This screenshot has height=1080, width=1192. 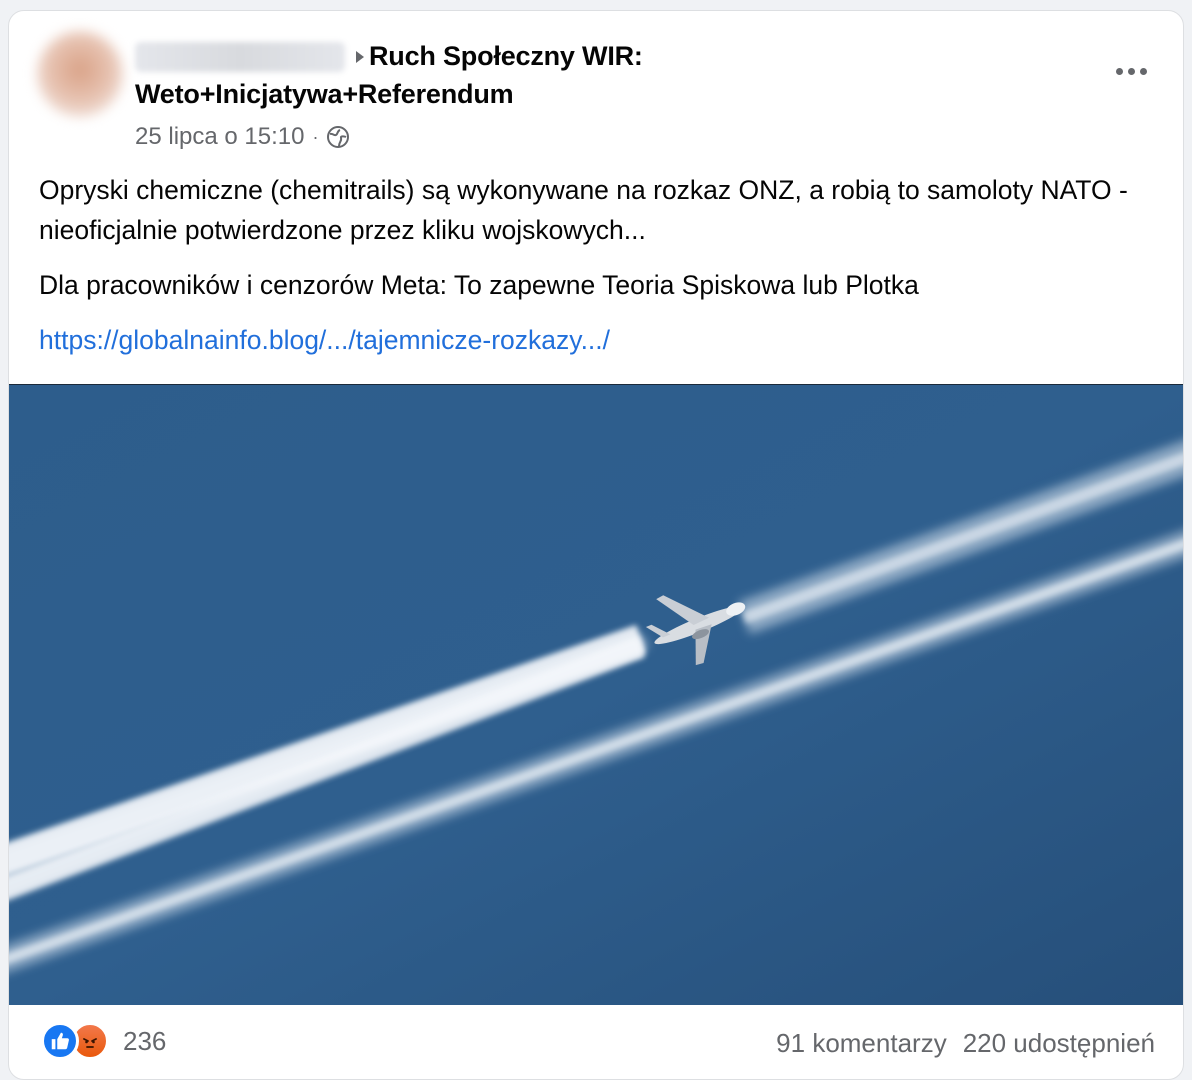 What do you see at coordinates (1131, 71) in the screenshot?
I see `more-options-icon` at bounding box center [1131, 71].